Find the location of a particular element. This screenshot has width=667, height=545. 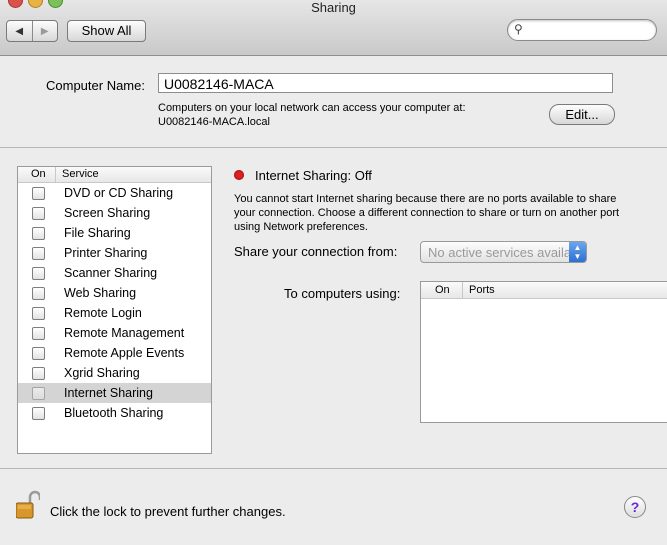

service-row-printer-sharing: Printer Sharing is located at coordinates (114, 253).